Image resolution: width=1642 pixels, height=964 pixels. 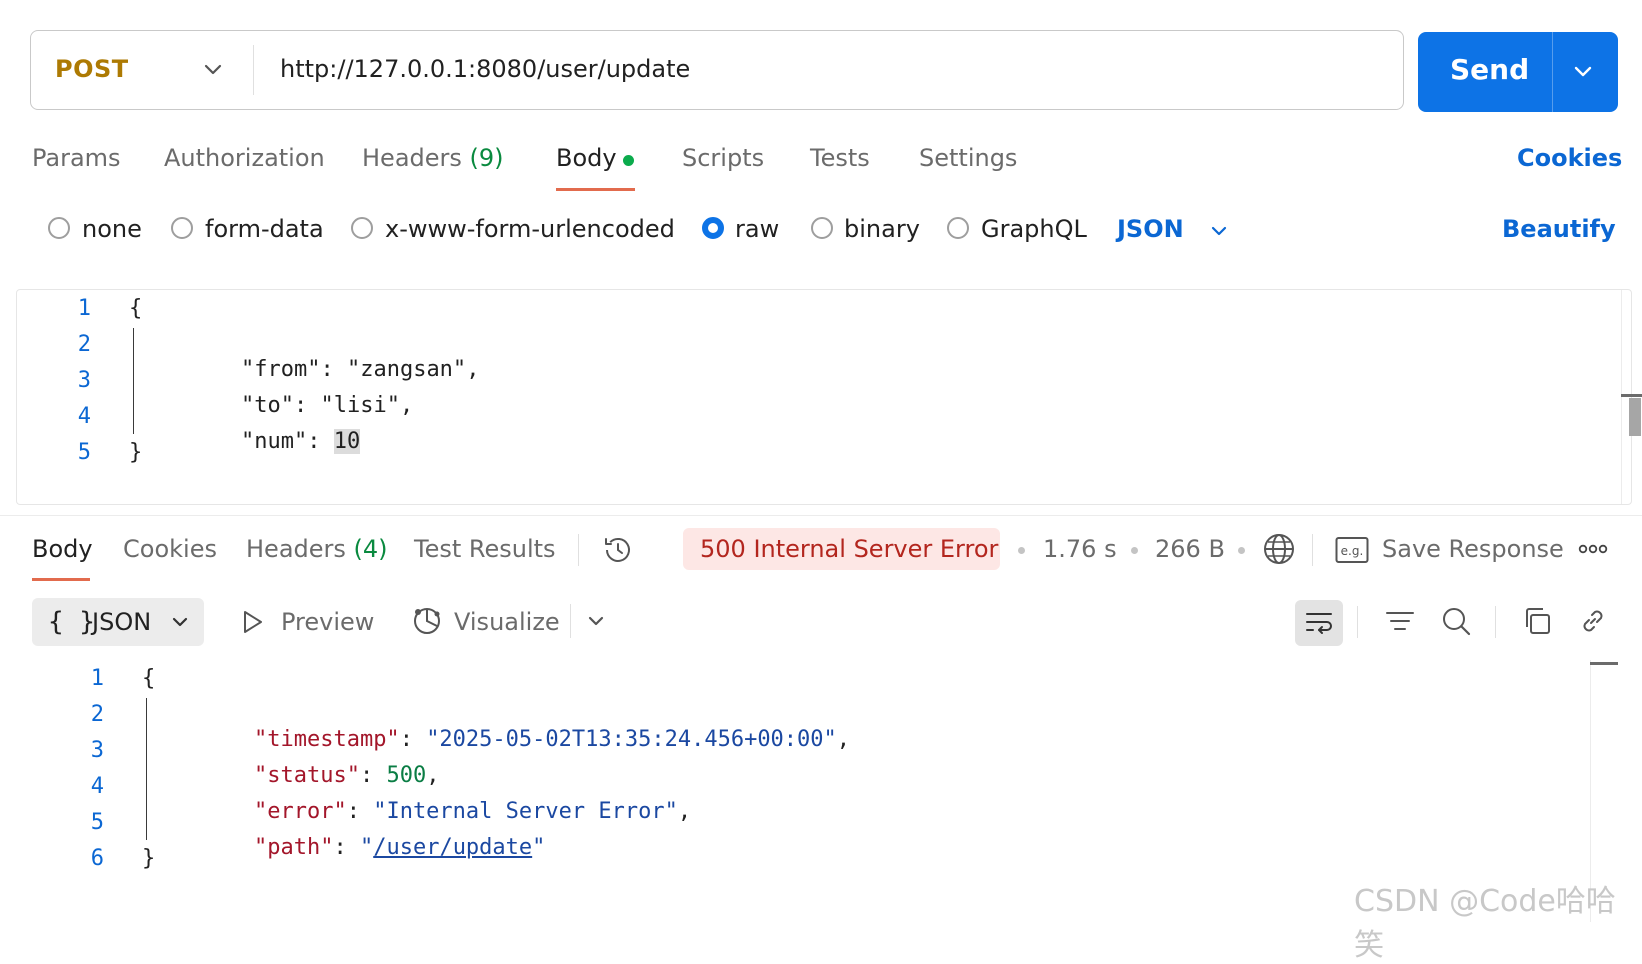 I want to click on beautify-button: Beautify, so click(x=1559, y=229).